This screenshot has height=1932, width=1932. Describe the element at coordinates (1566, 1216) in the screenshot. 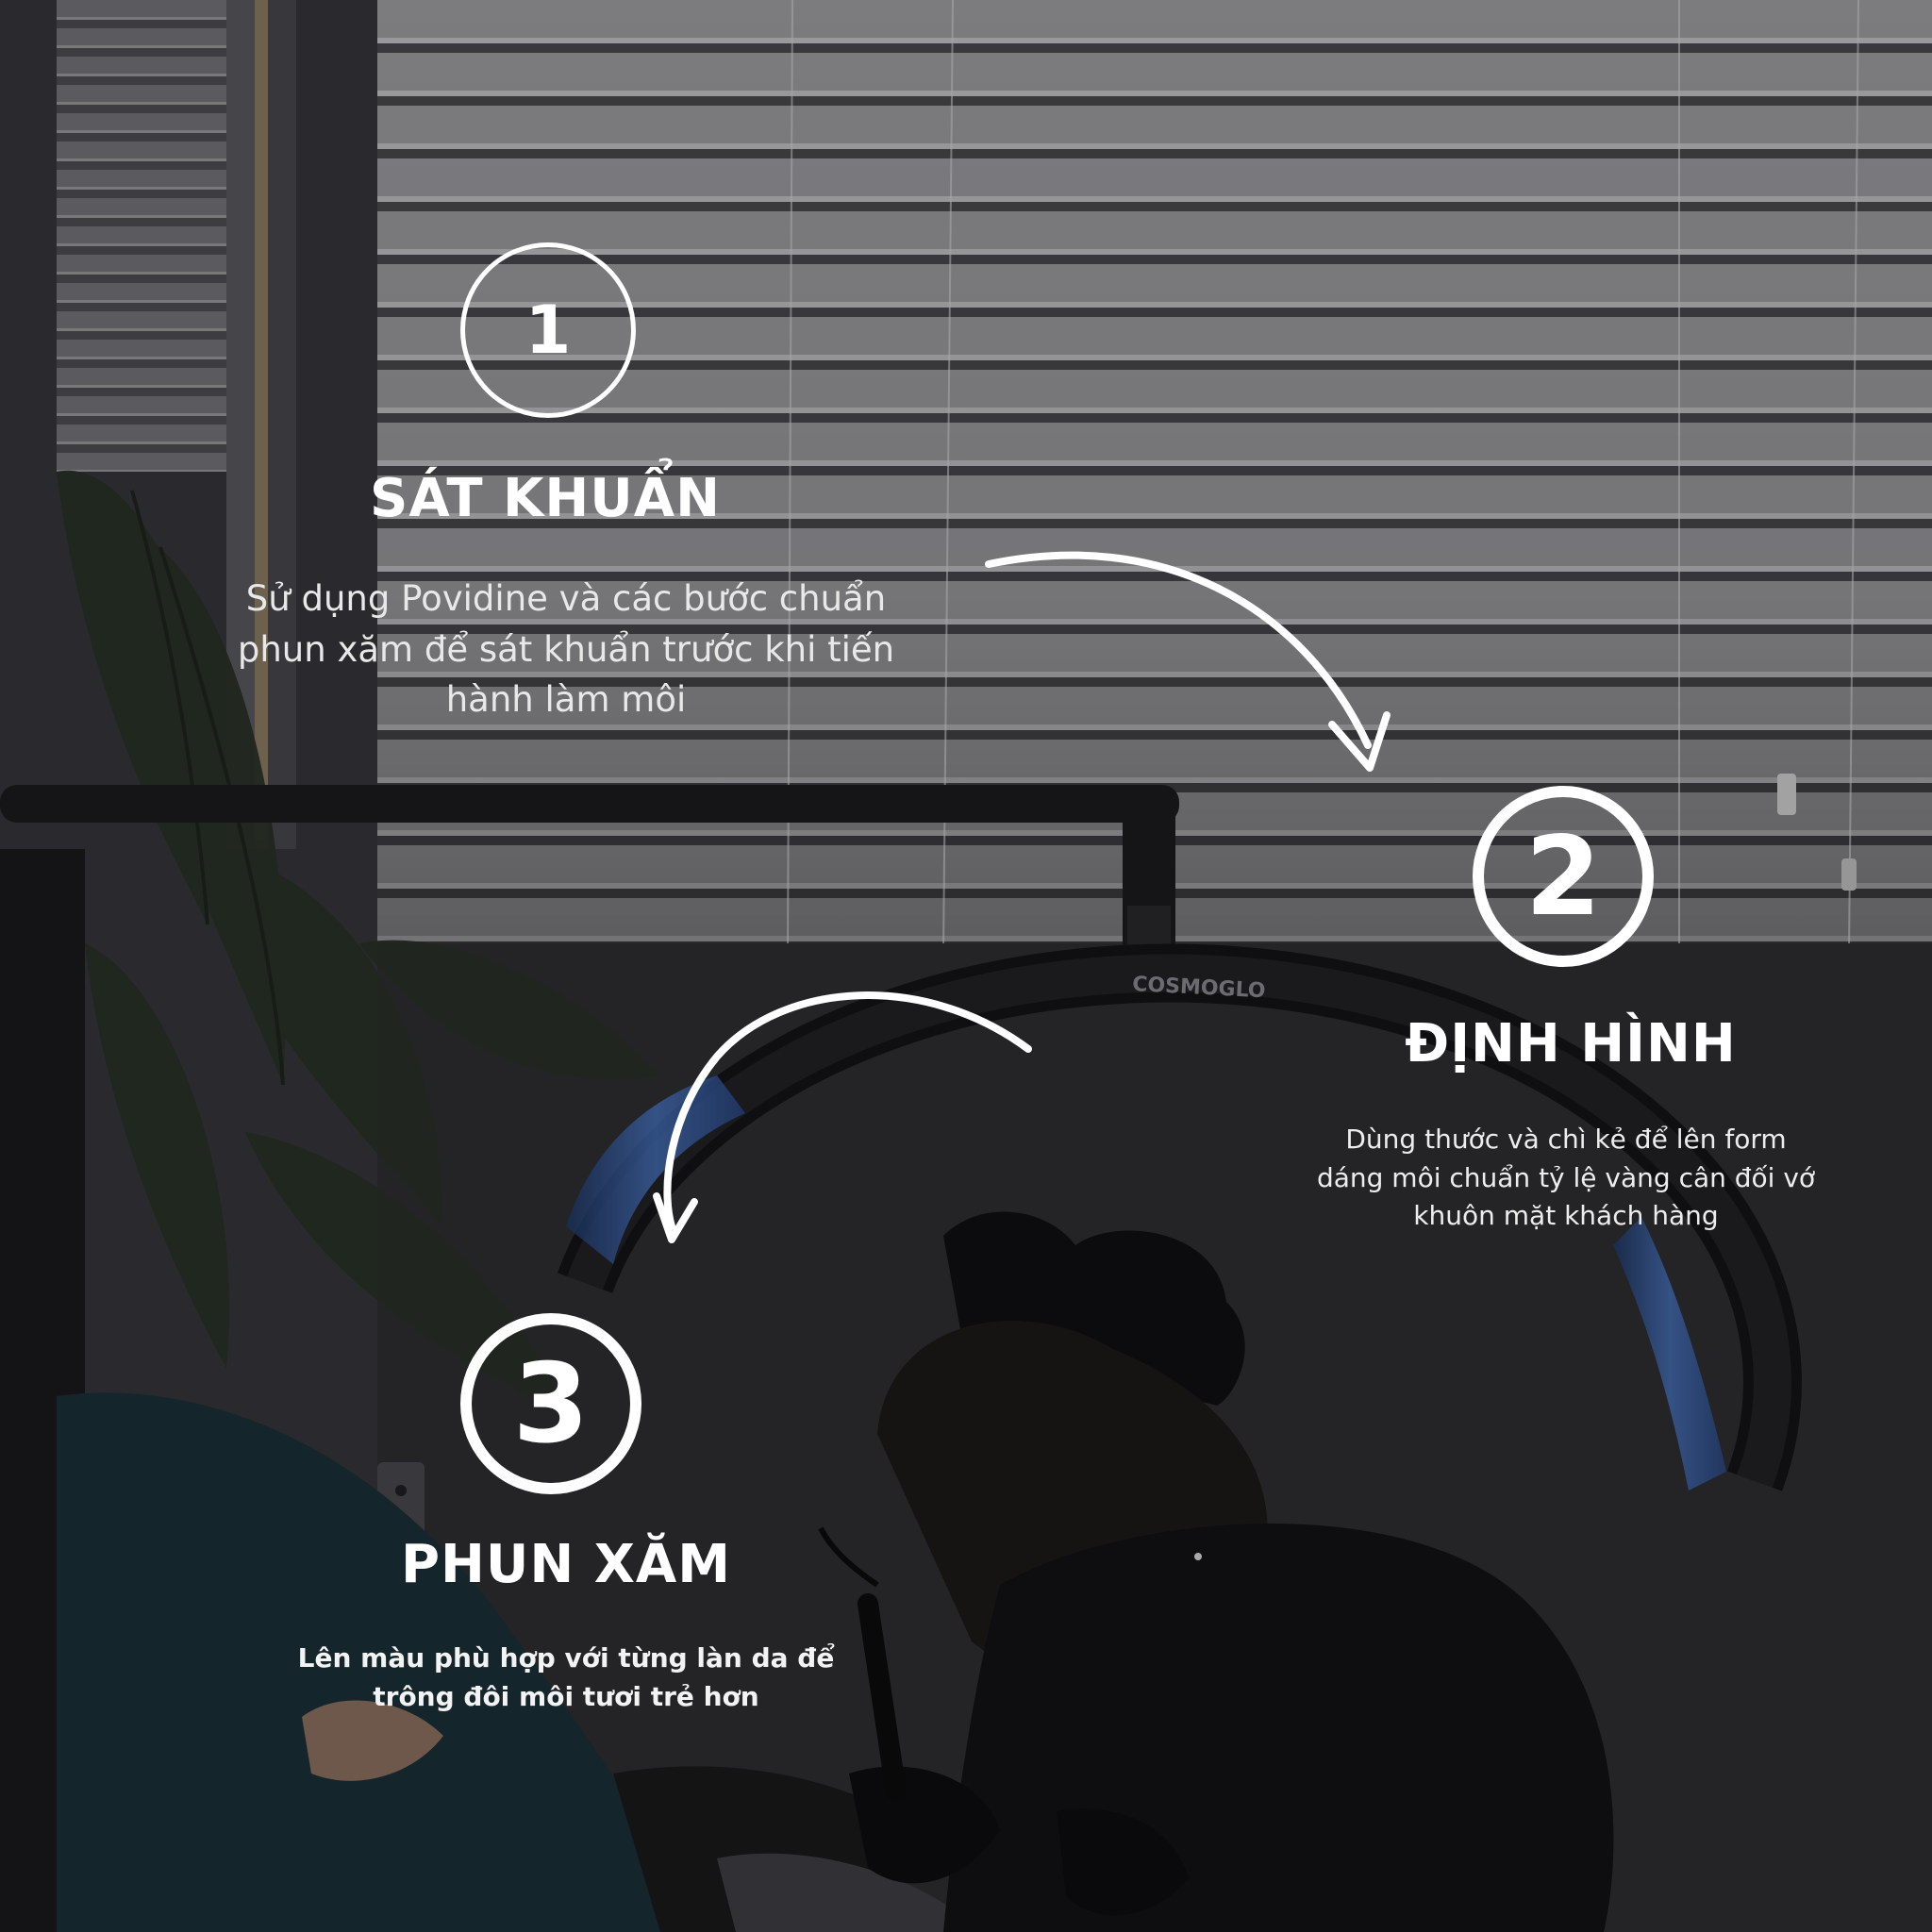

I see `step-2-description-line: khuôn mặt khách hàng` at that location.